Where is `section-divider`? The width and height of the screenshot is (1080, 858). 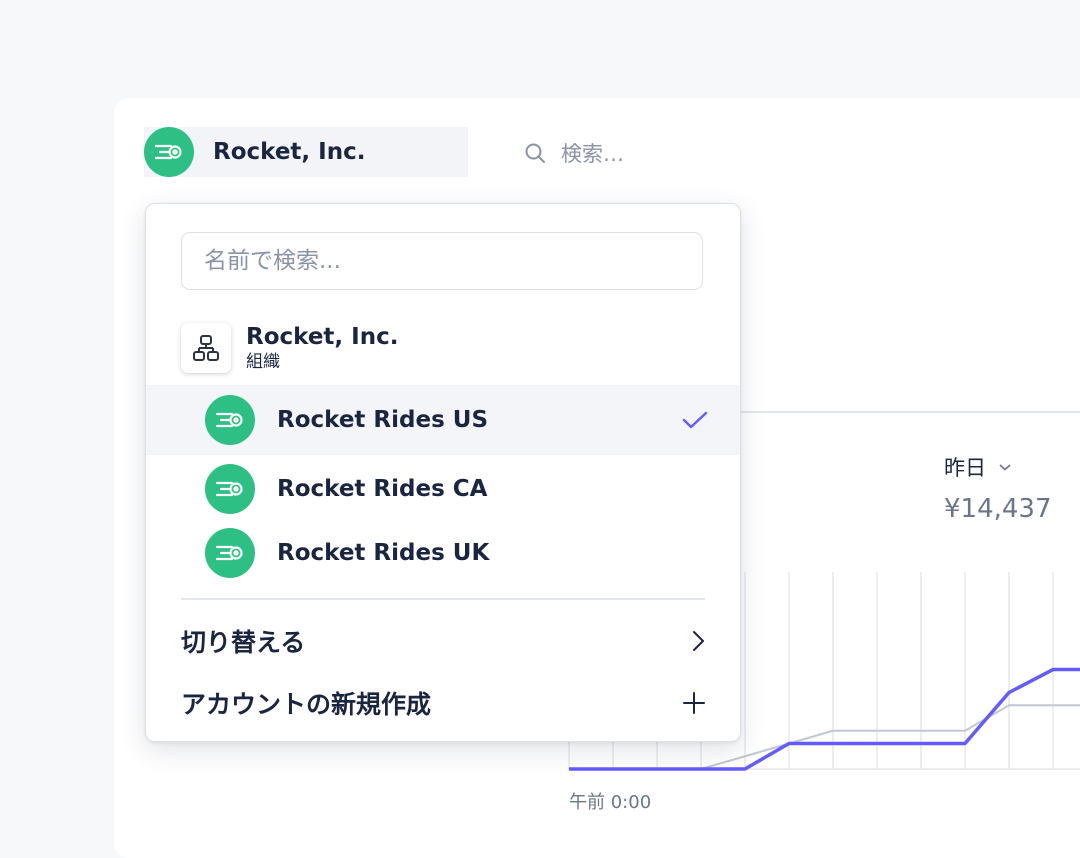 section-divider is located at coordinates (910, 412).